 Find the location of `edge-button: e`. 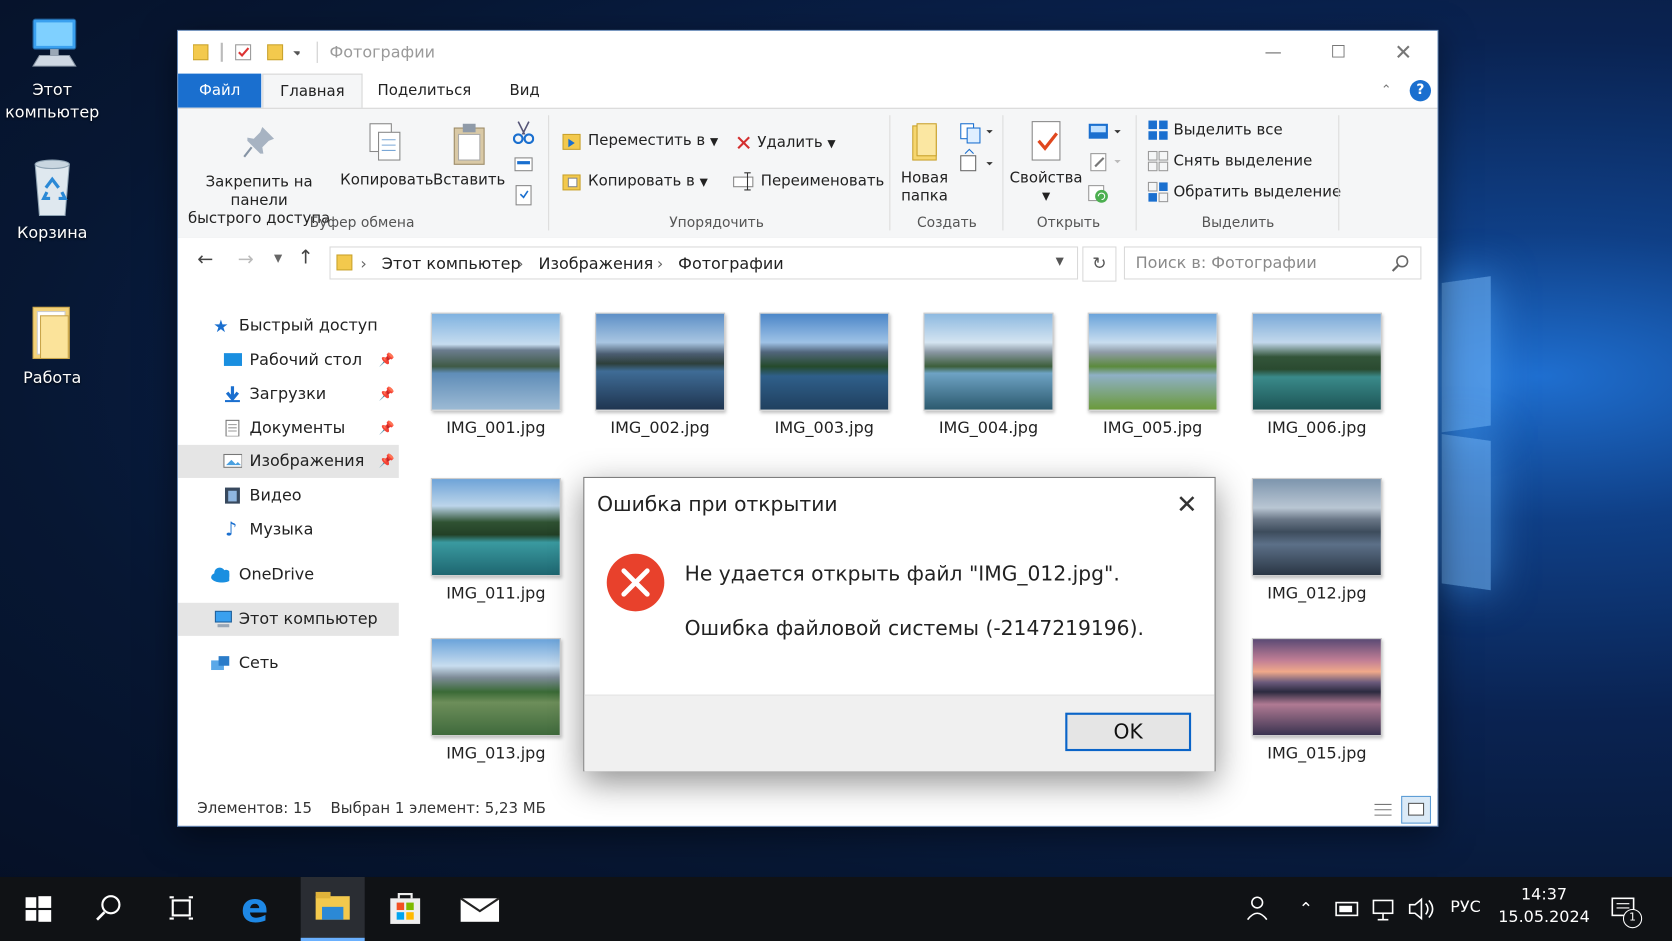

edge-button: e is located at coordinates (258, 909).